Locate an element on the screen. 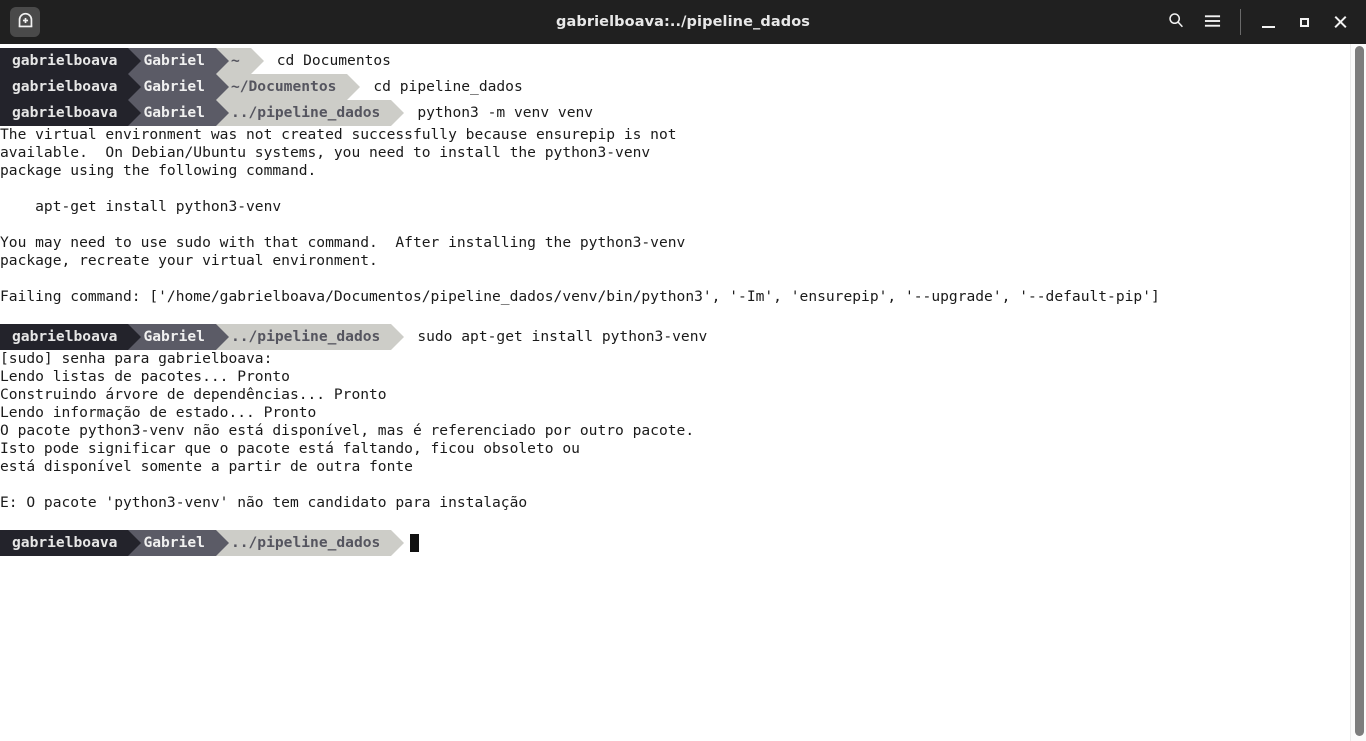  hamburger-menu-icon is located at coordinates (1212, 22).